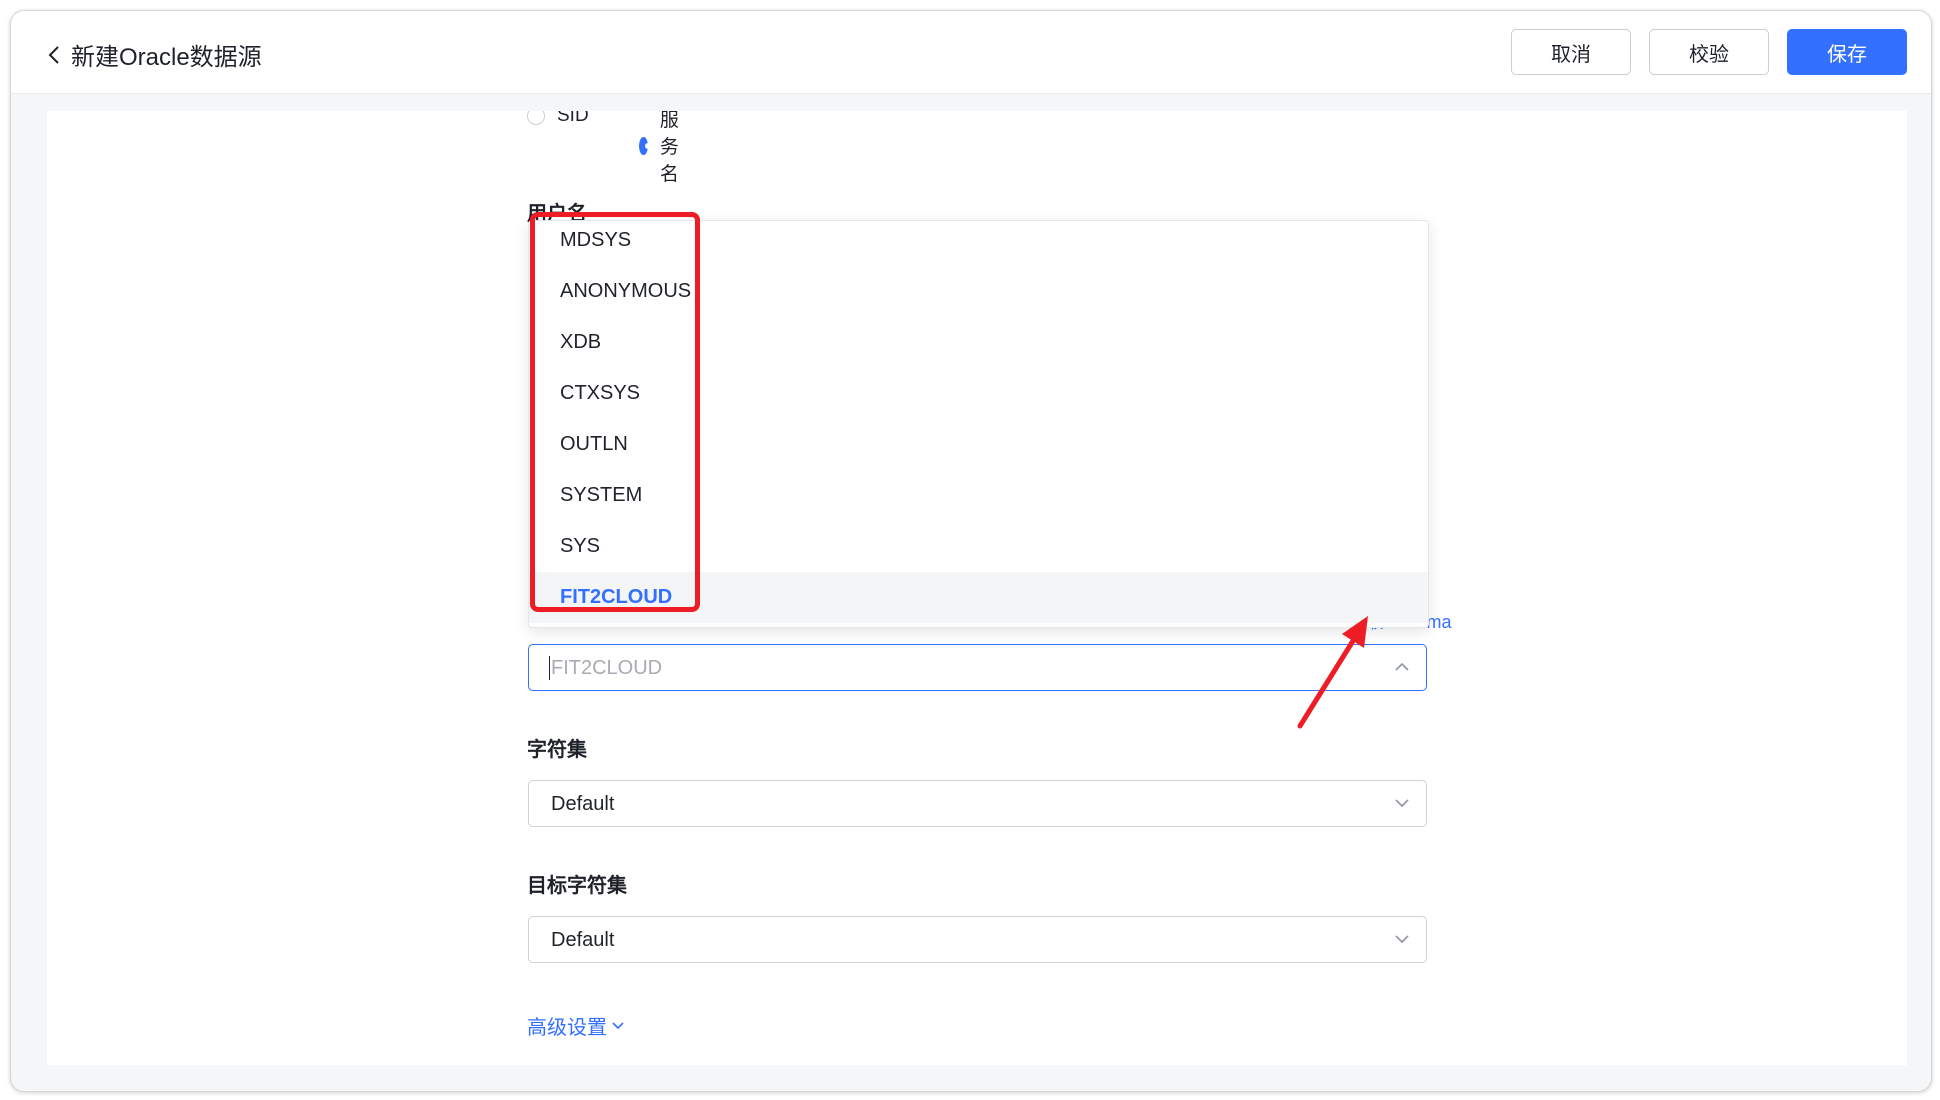 This screenshot has height=1100, width=1940. What do you see at coordinates (166, 57) in the screenshot?
I see `page-title: 新建Oracle数据源` at bounding box center [166, 57].